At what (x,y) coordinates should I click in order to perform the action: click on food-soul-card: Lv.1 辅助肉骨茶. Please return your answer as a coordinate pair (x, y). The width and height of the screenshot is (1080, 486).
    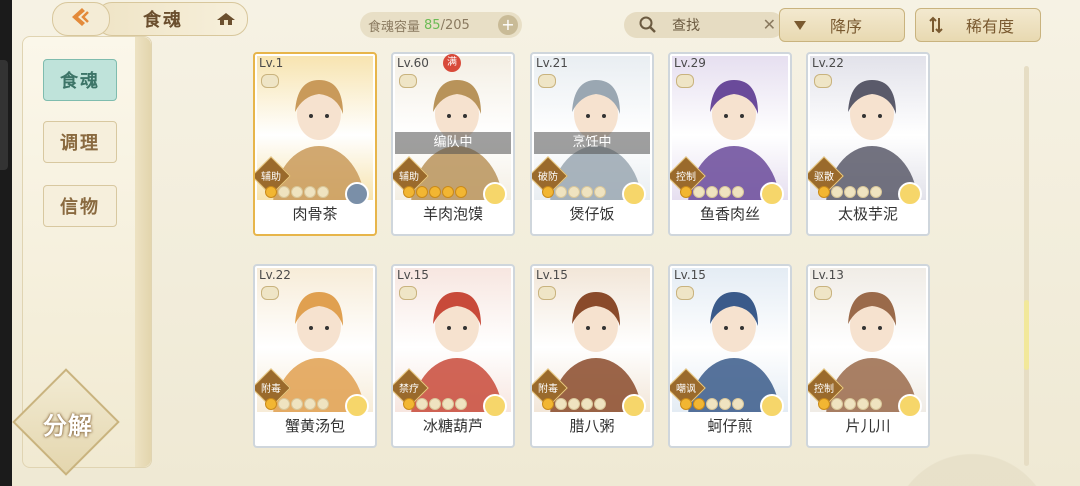
    Looking at the image, I should click on (315, 144).